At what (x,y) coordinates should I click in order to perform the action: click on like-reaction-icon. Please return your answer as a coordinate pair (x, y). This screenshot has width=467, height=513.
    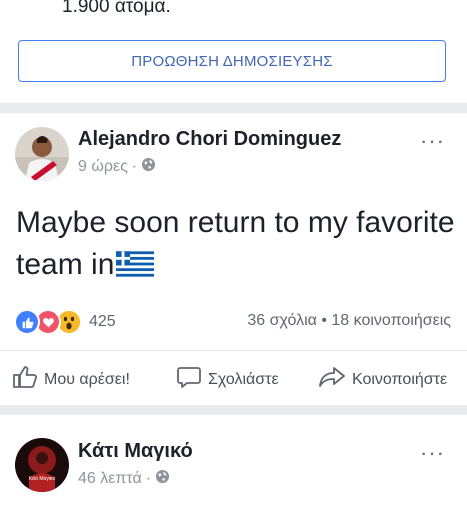
    Looking at the image, I should click on (27, 322).